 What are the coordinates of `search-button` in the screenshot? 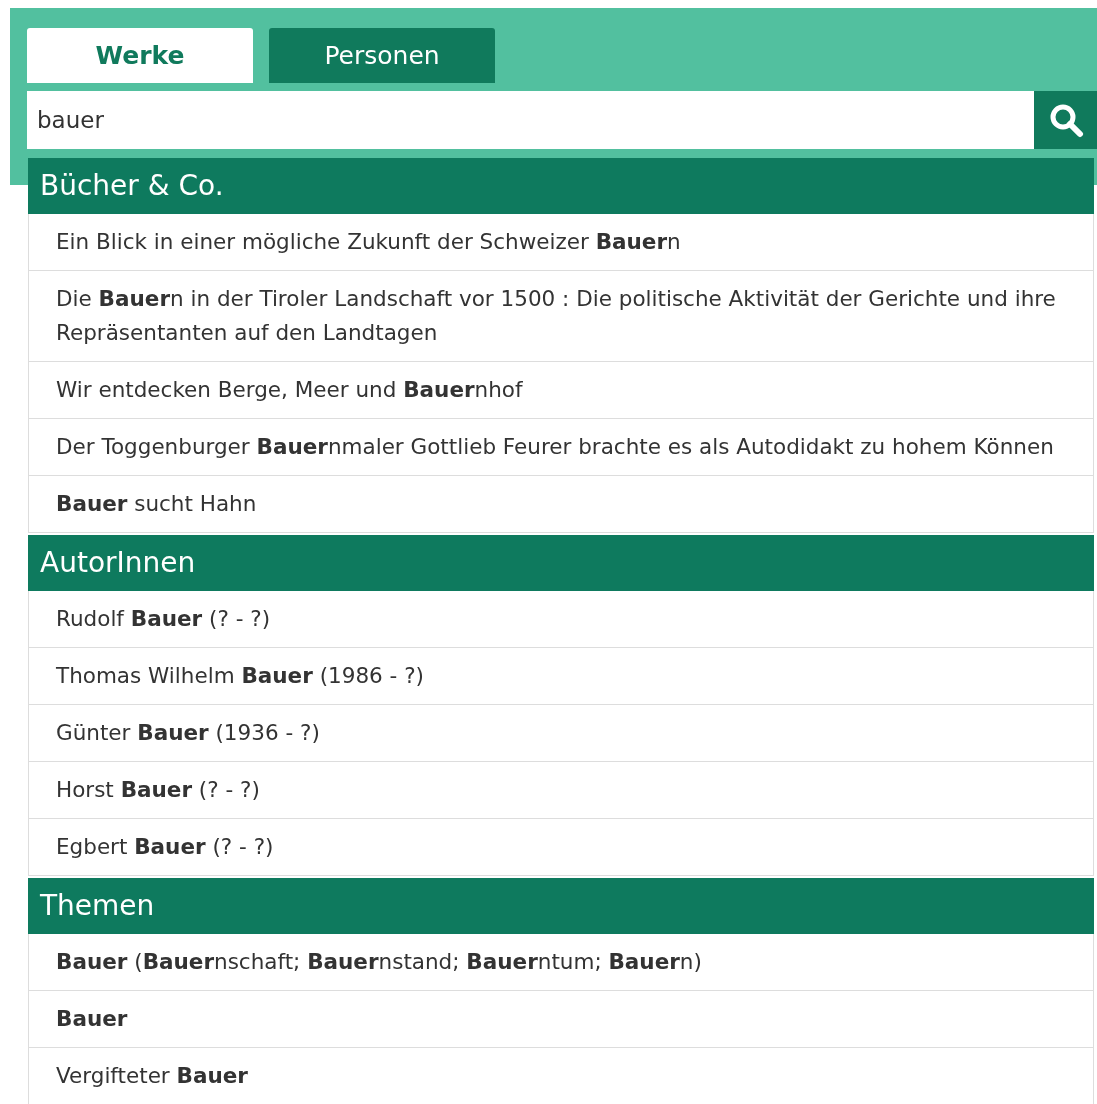 It's located at (1065, 120).